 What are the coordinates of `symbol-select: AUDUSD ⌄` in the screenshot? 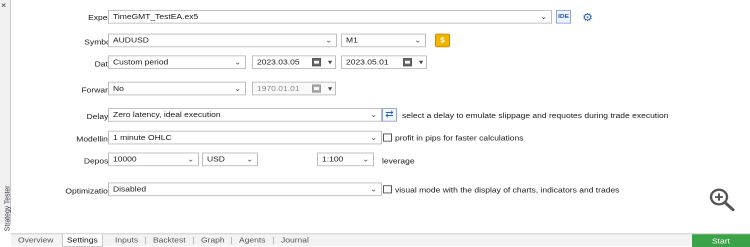 It's located at (222, 40).